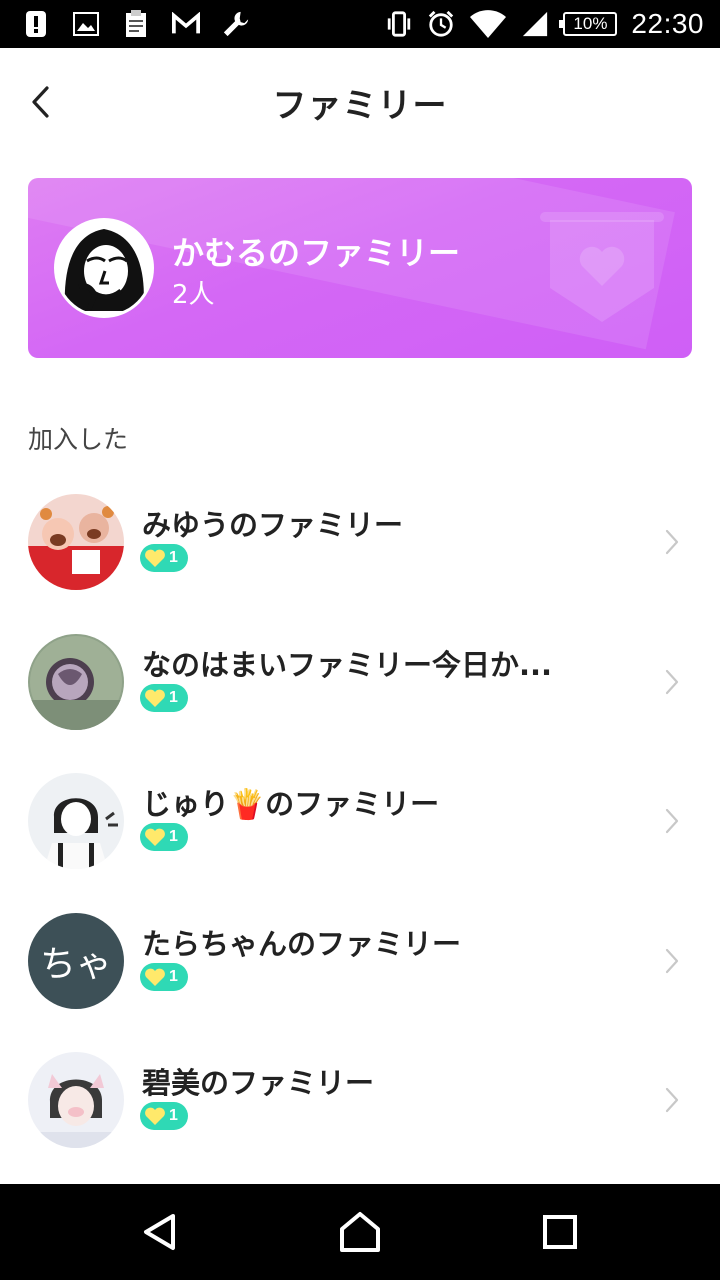 The height and width of the screenshot is (1280, 720). I want to click on avatar-initials: ちゃ, so click(75, 964).